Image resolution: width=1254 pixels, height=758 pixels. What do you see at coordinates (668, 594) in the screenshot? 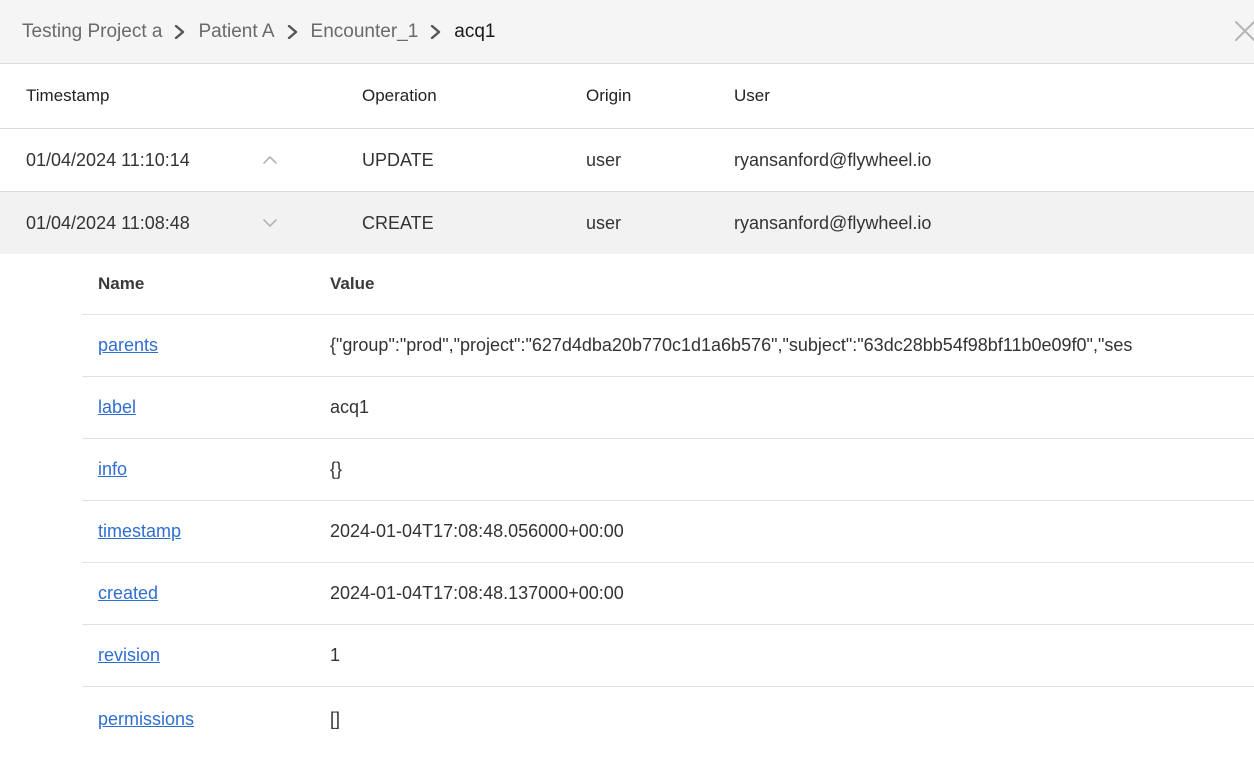
I see `detail-row: created 2024-01-04T17:08:48.137000+00:00` at bounding box center [668, 594].